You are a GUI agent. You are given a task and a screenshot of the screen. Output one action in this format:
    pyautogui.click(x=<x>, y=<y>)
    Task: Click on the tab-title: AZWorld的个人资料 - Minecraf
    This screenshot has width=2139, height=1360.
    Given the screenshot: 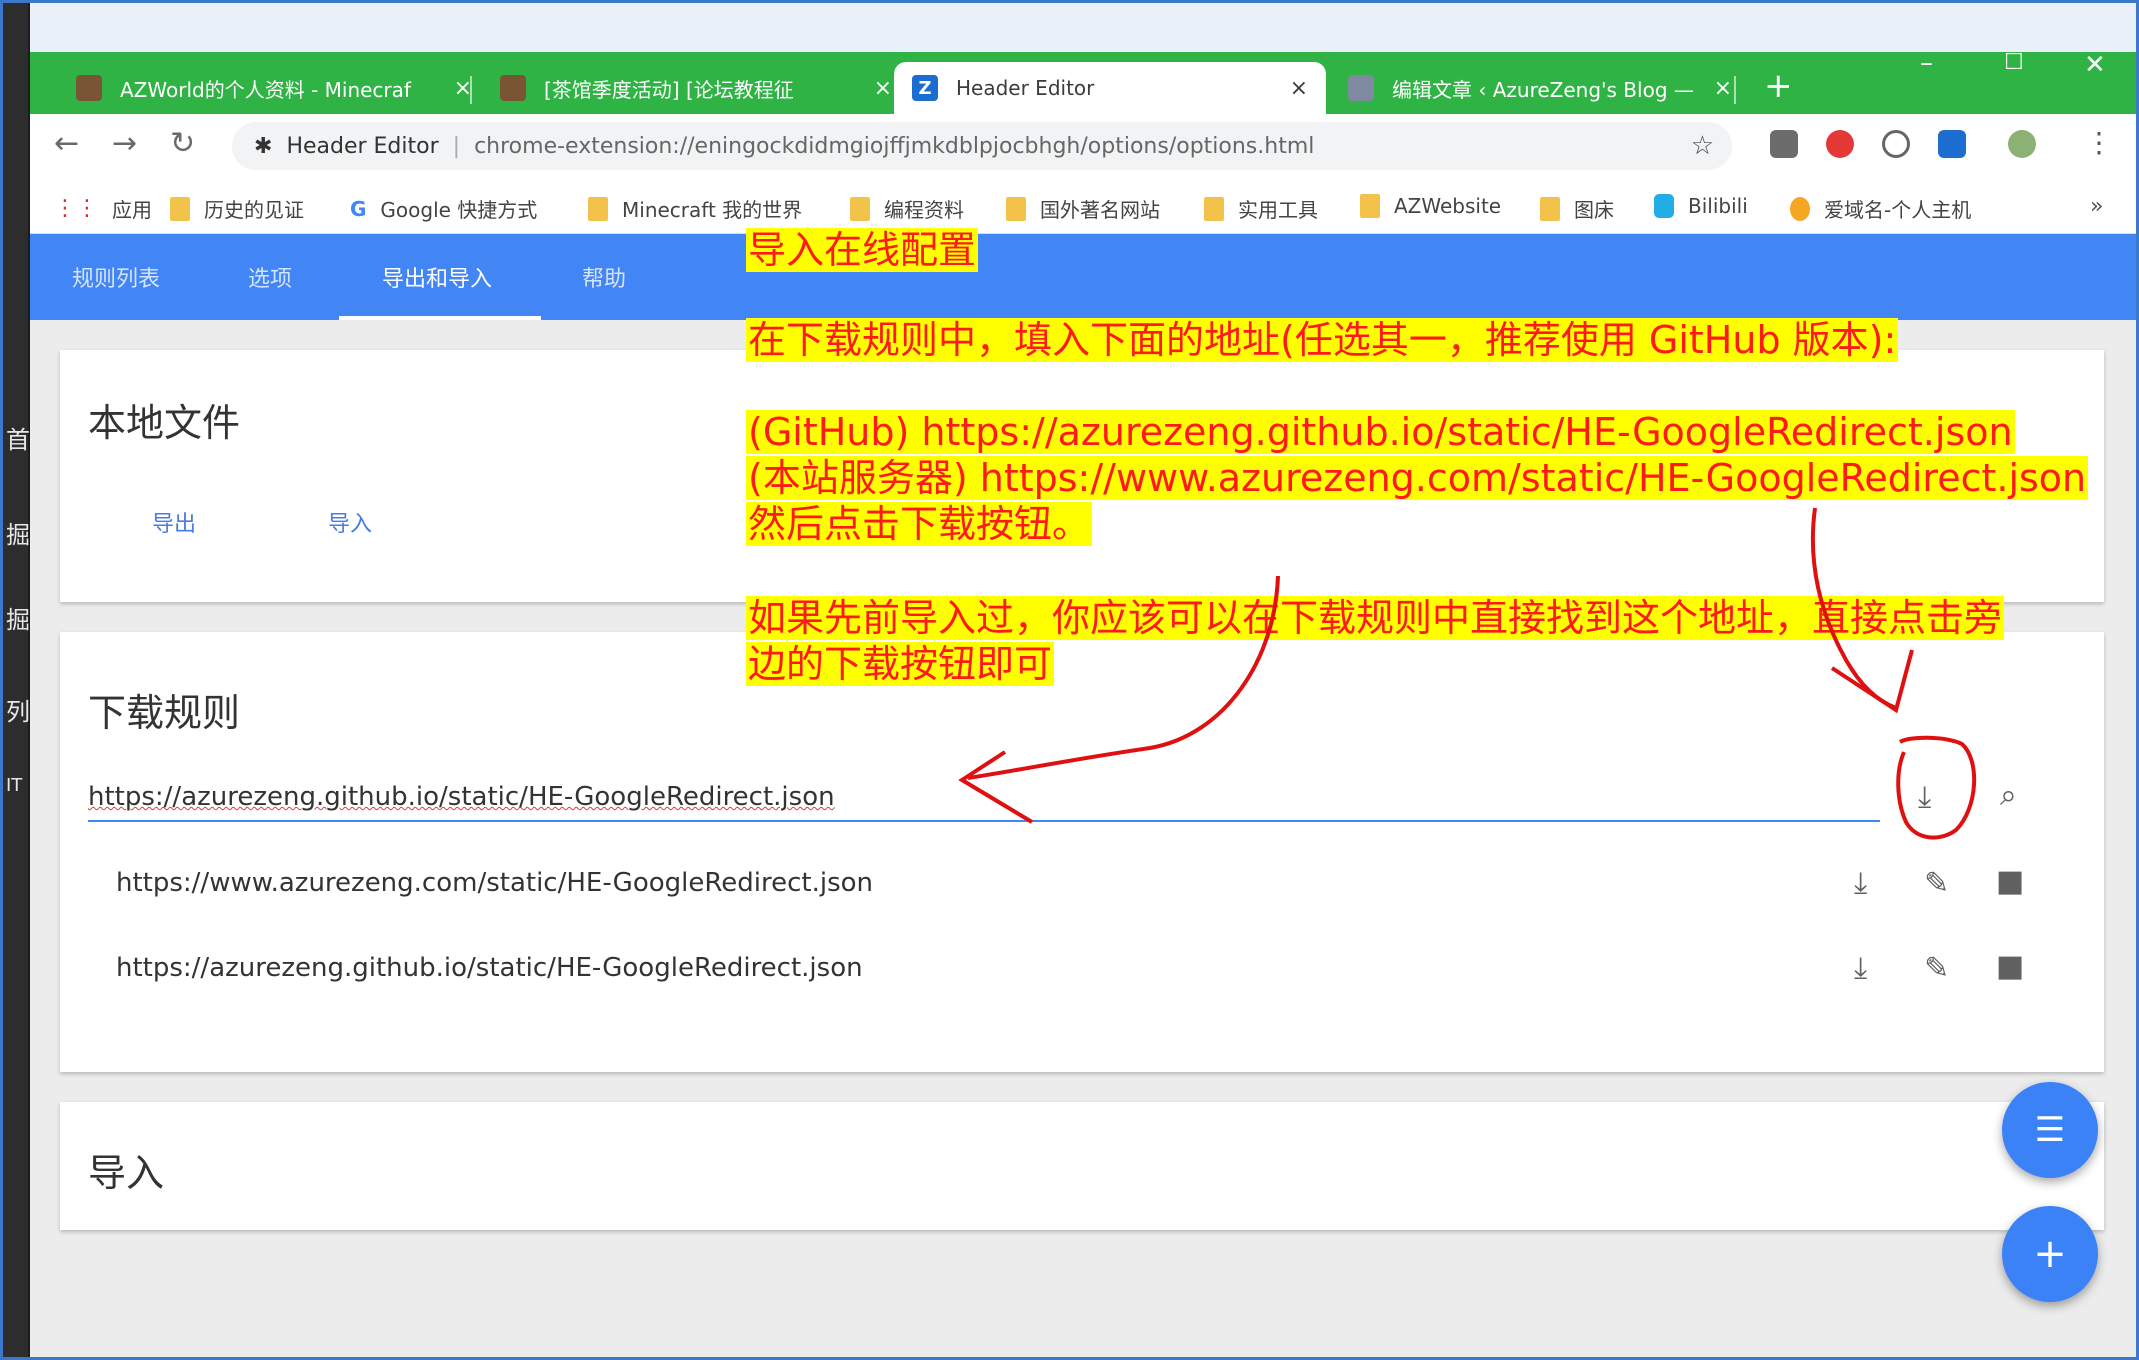 What is the action you would take?
    pyautogui.click(x=265, y=89)
    